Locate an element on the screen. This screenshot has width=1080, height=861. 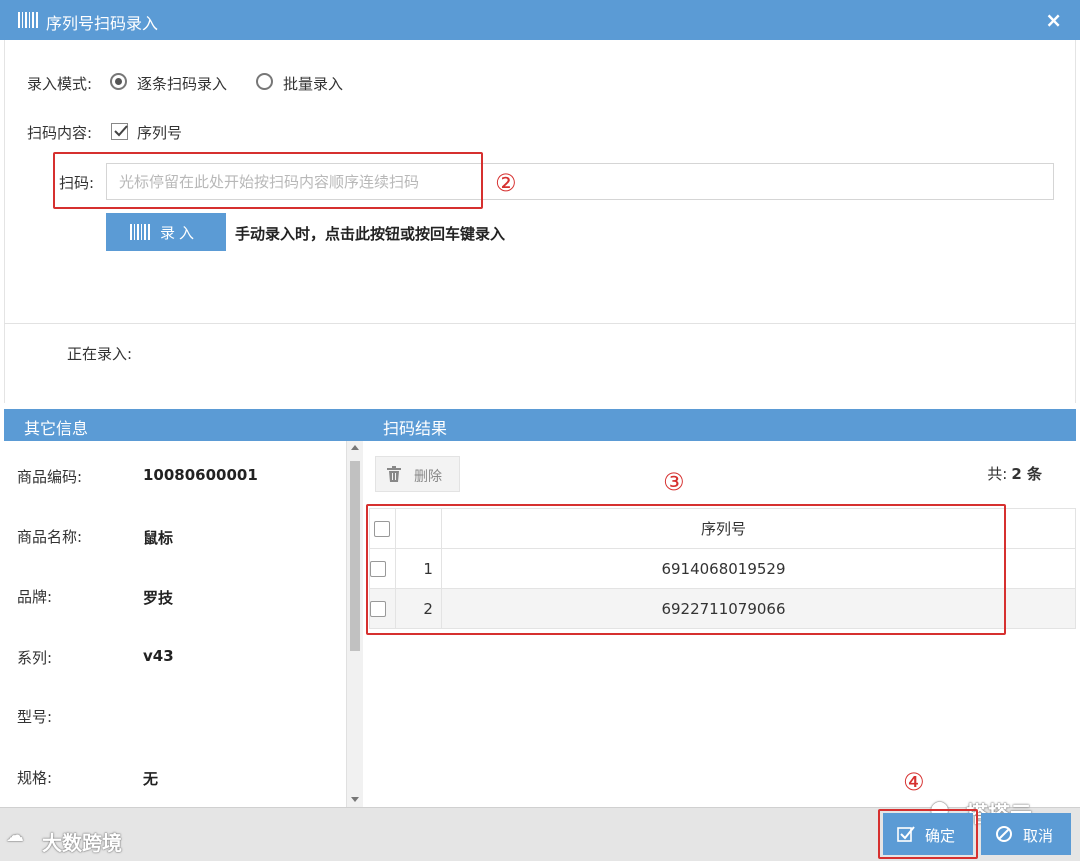
trash-icon is located at coordinates (394, 476).